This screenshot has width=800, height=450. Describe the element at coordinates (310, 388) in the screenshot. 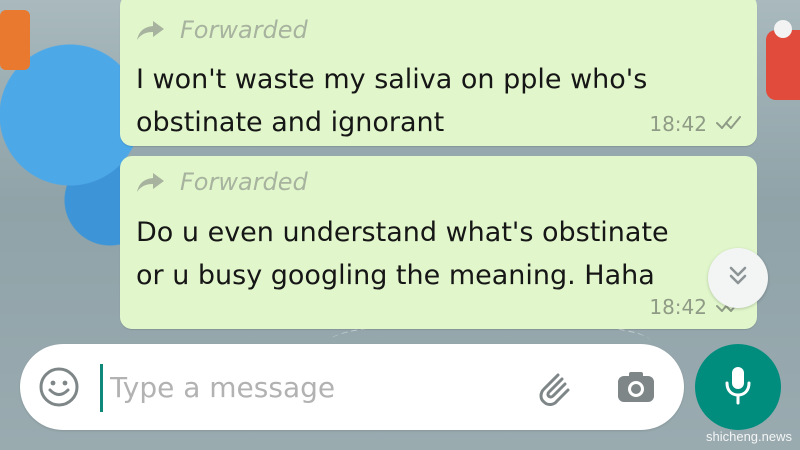

I see `message-input` at that location.